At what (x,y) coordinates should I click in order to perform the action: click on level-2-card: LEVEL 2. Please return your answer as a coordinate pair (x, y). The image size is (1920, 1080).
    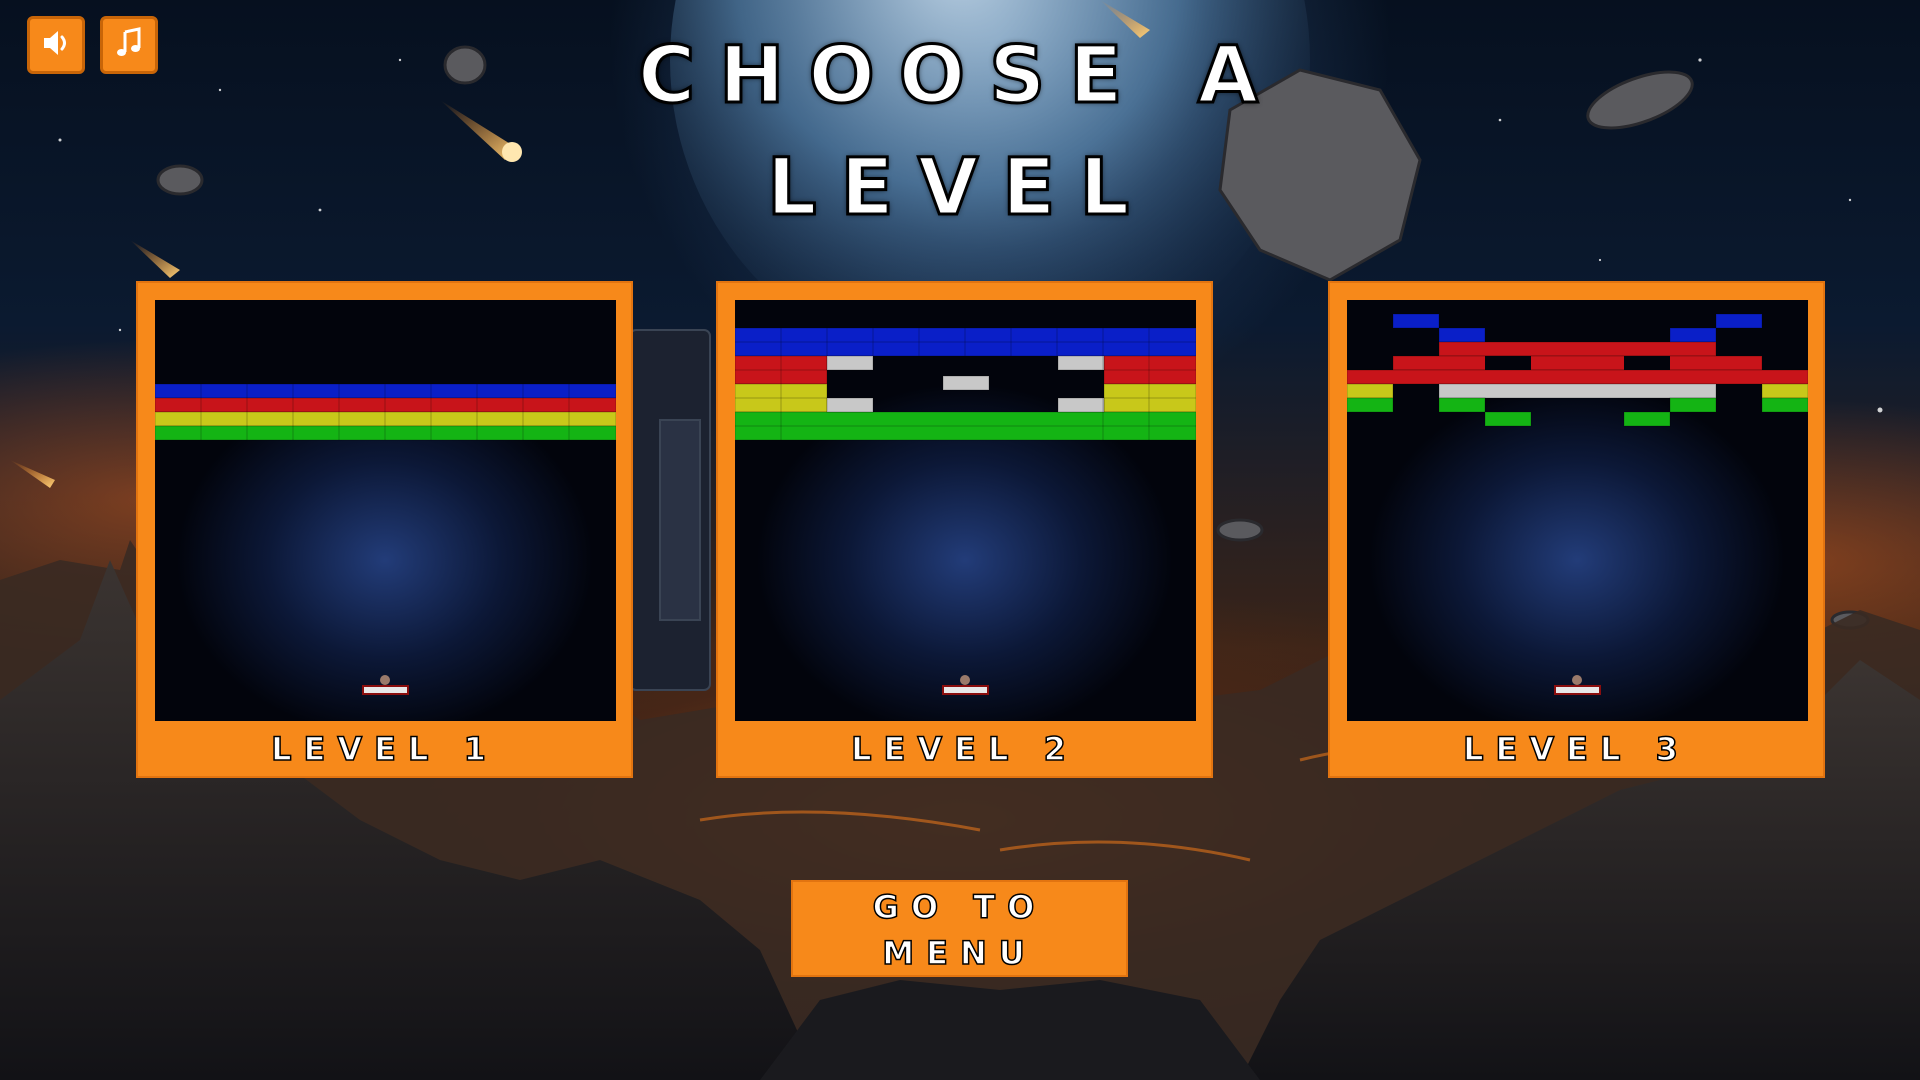
    Looking at the image, I should click on (964, 529).